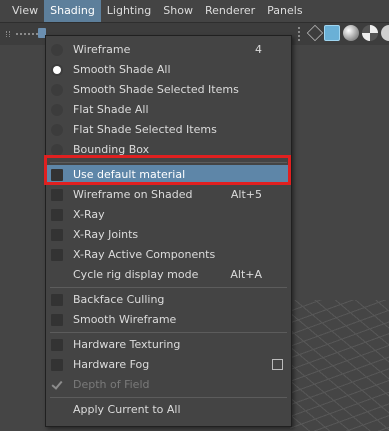 The image size is (389, 431). Describe the element at coordinates (136, 274) in the screenshot. I see `menu-item-label: Cycle rig display mode` at that location.